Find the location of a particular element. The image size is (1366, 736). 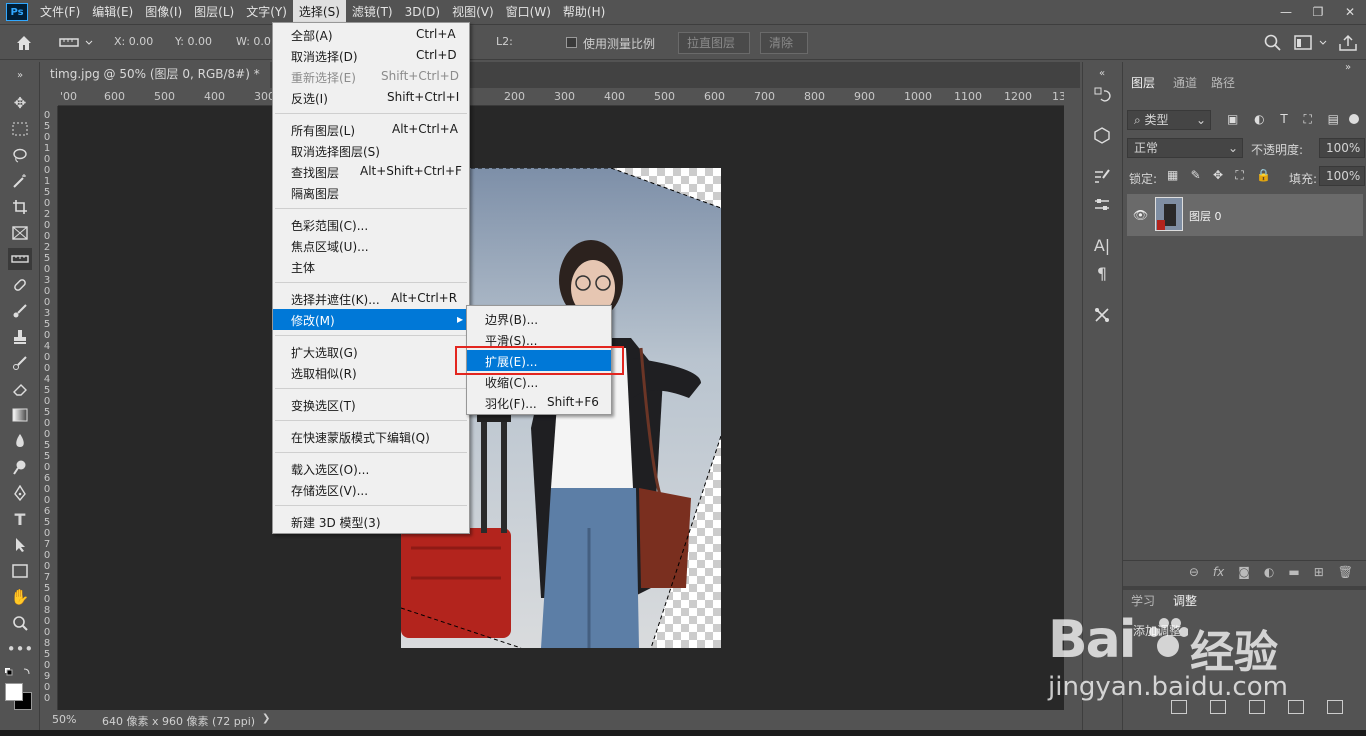

collapse-icon: « is located at coordinates (1102, 73).